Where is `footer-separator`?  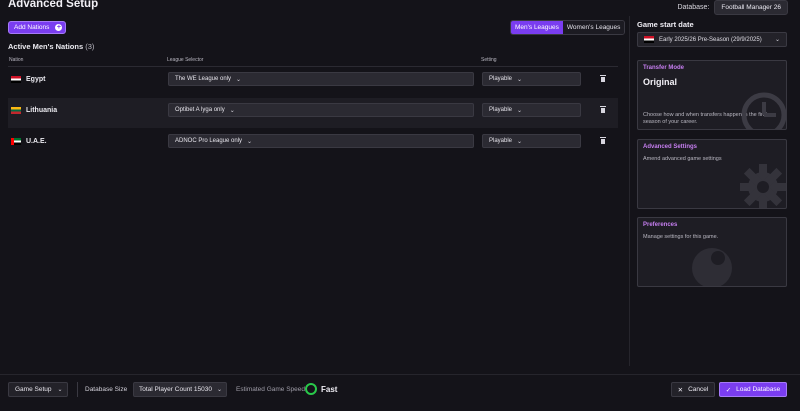
footer-separator is located at coordinates (77, 389).